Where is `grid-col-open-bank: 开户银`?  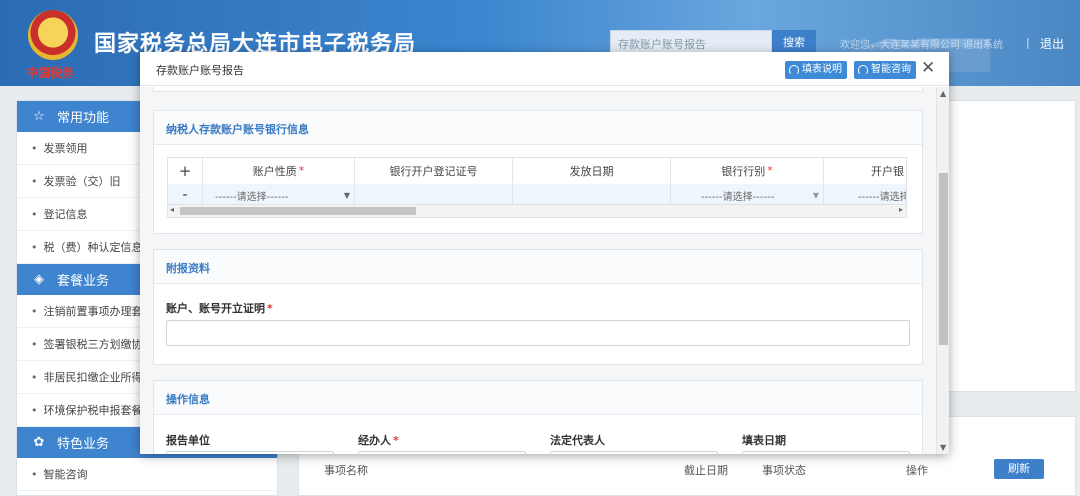
grid-col-open-bank: 开户银 is located at coordinates (887, 171).